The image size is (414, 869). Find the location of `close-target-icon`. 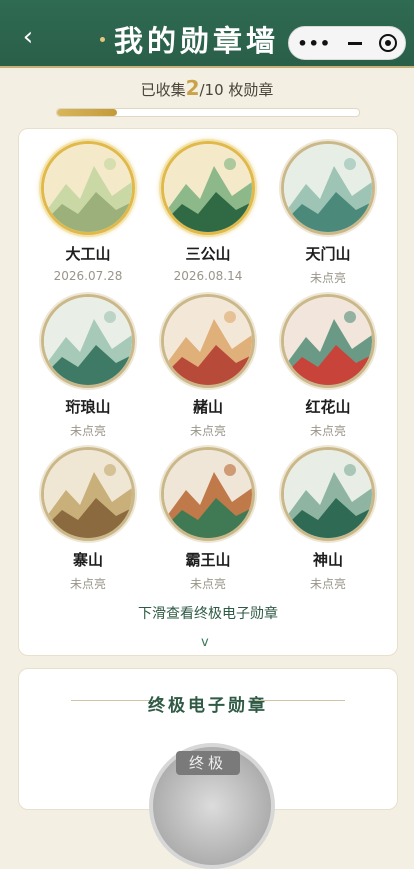

close-target-icon is located at coordinates (387, 43).